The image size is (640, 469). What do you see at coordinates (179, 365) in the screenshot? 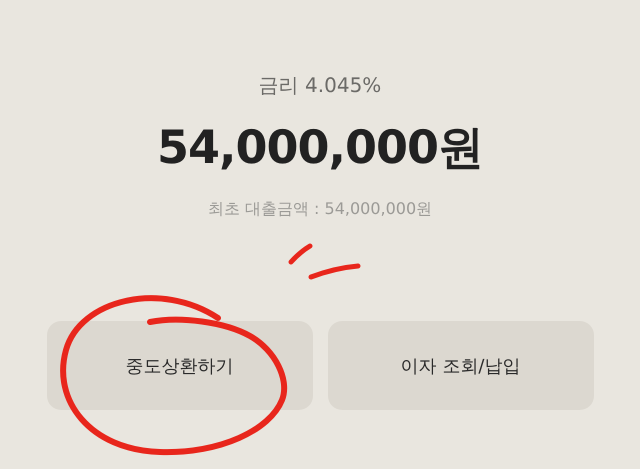
I see `action-button: 중도상환하기` at bounding box center [179, 365].